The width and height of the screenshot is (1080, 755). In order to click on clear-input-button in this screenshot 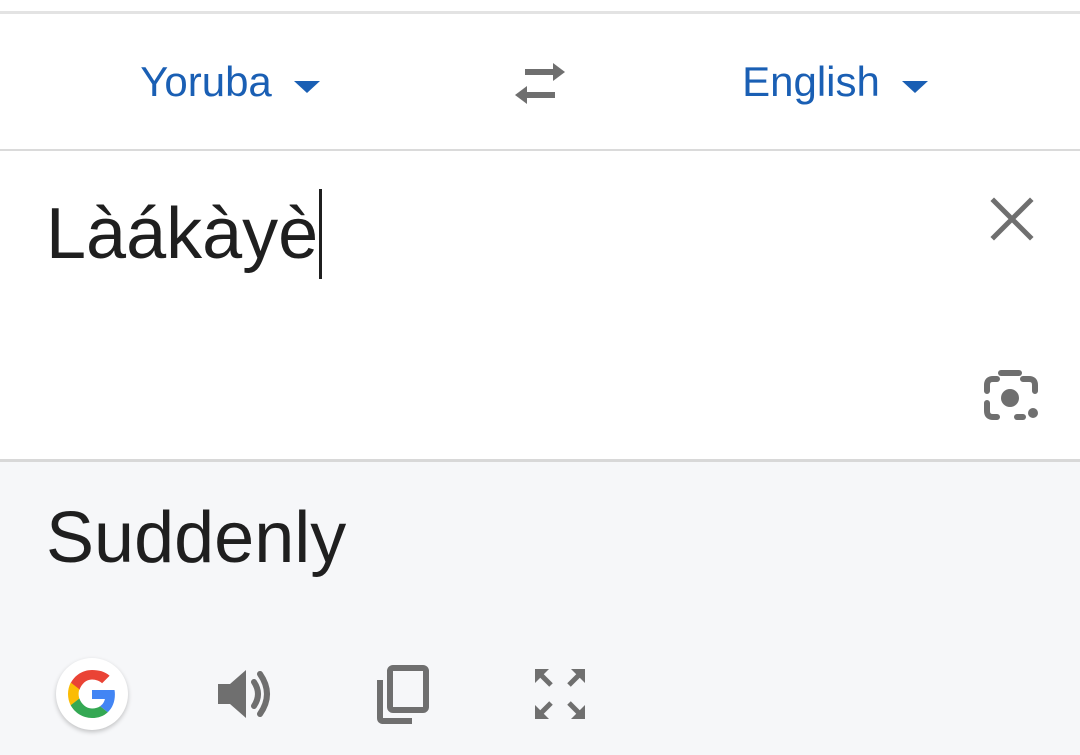, I will do `click(1012, 219)`.